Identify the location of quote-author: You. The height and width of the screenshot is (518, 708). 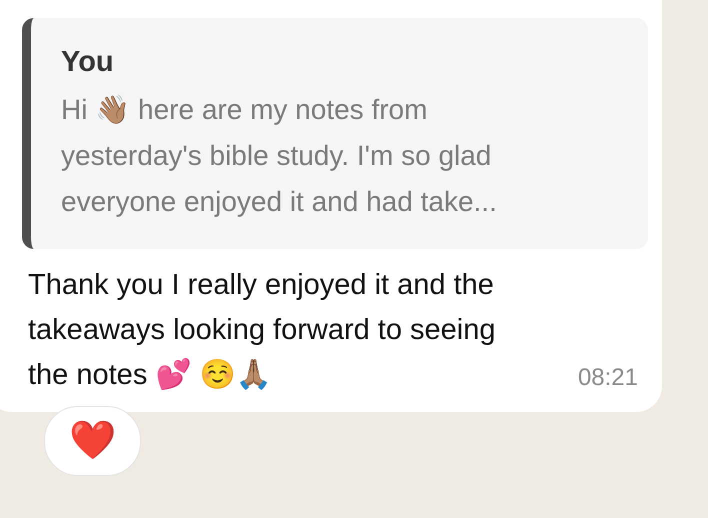
(87, 62).